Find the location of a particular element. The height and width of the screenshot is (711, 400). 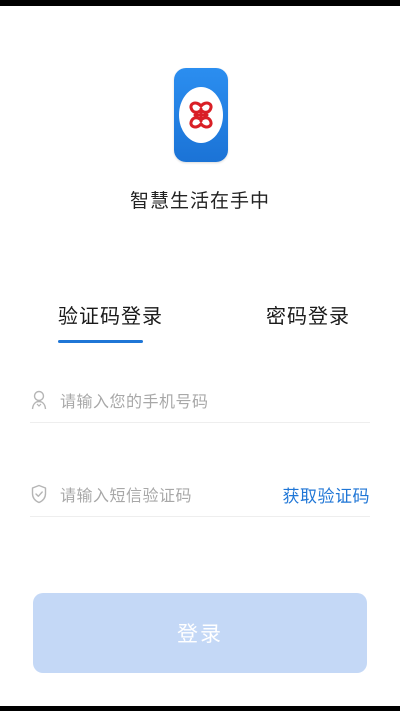

tab-password-login: 密码登录 is located at coordinates (308, 314).